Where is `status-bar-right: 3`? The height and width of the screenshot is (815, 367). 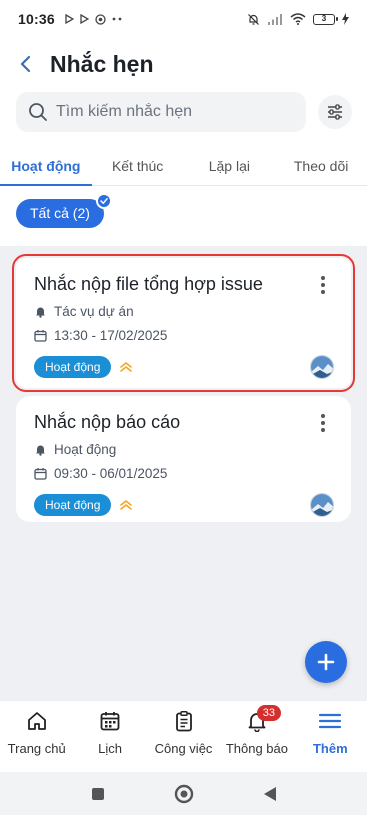
status-bar-right: 3 is located at coordinates (298, 19).